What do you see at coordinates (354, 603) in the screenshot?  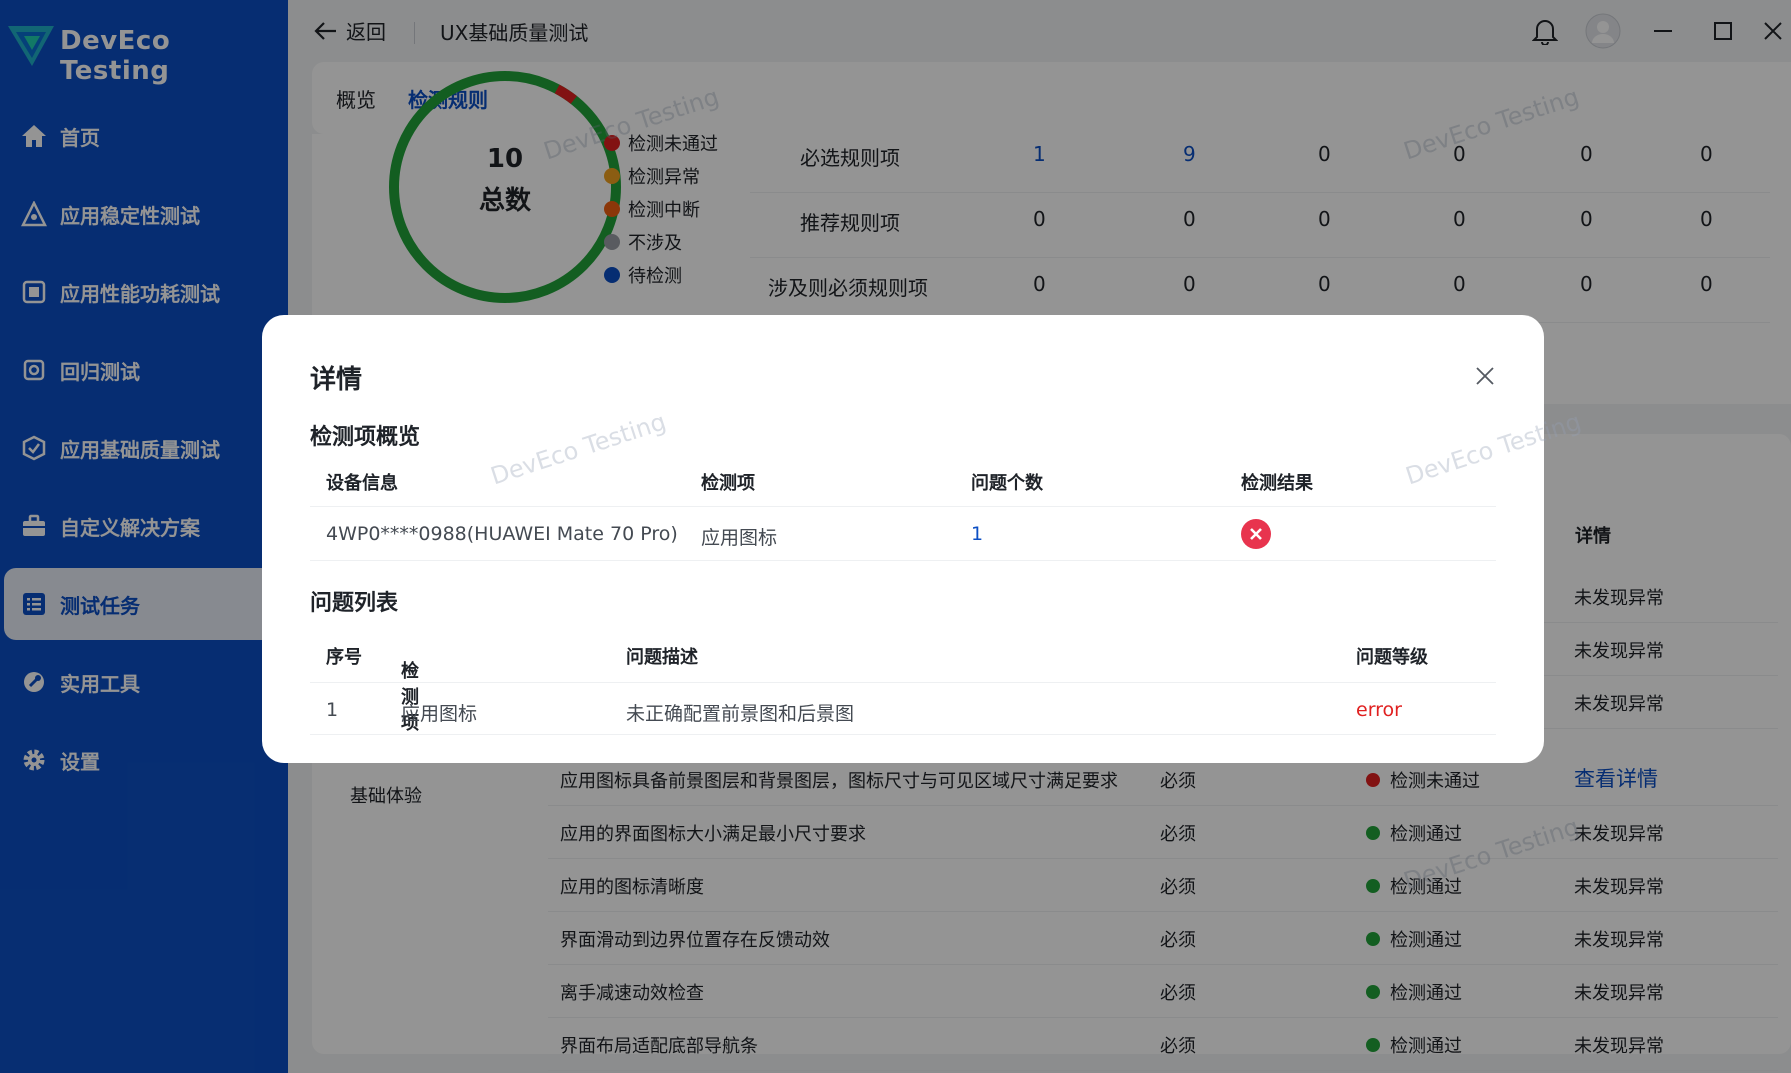 I see `issues-section-title: 问题列表` at bounding box center [354, 603].